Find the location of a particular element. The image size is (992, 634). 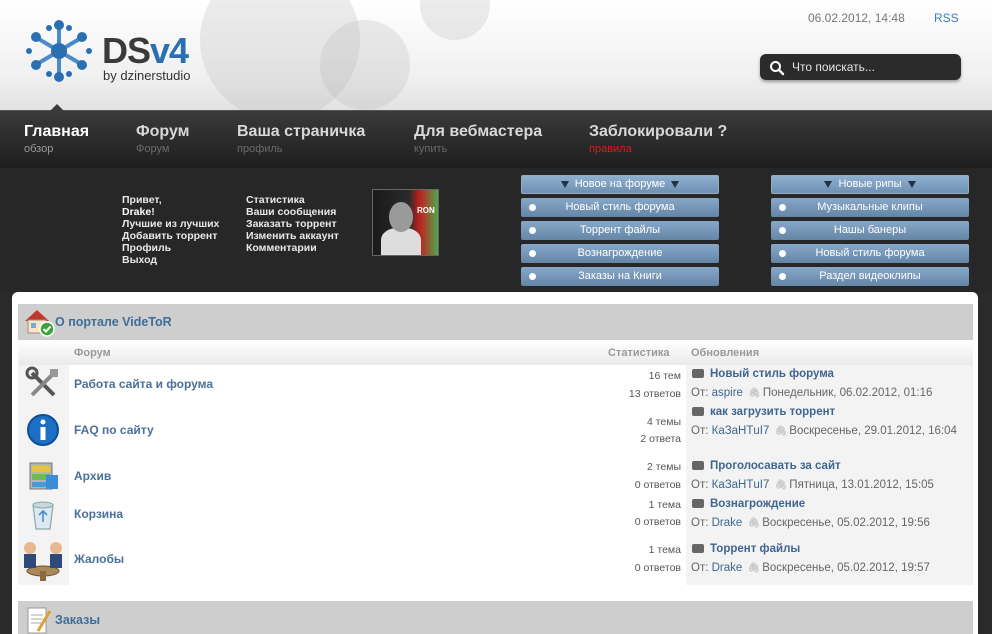

last-post-link: Вознагрождение is located at coordinates (748, 504).